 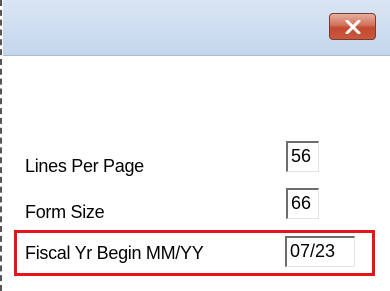 I want to click on close-button, so click(x=352, y=26).